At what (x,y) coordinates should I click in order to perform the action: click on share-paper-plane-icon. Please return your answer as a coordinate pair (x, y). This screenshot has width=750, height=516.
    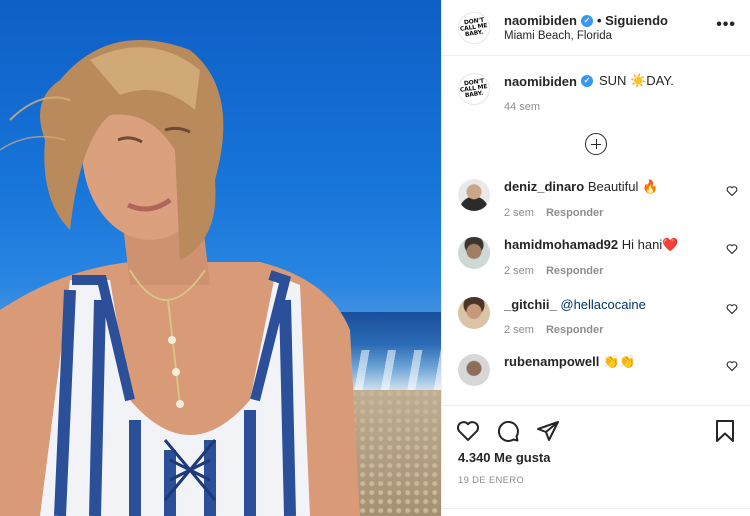
    Looking at the image, I should click on (548, 431).